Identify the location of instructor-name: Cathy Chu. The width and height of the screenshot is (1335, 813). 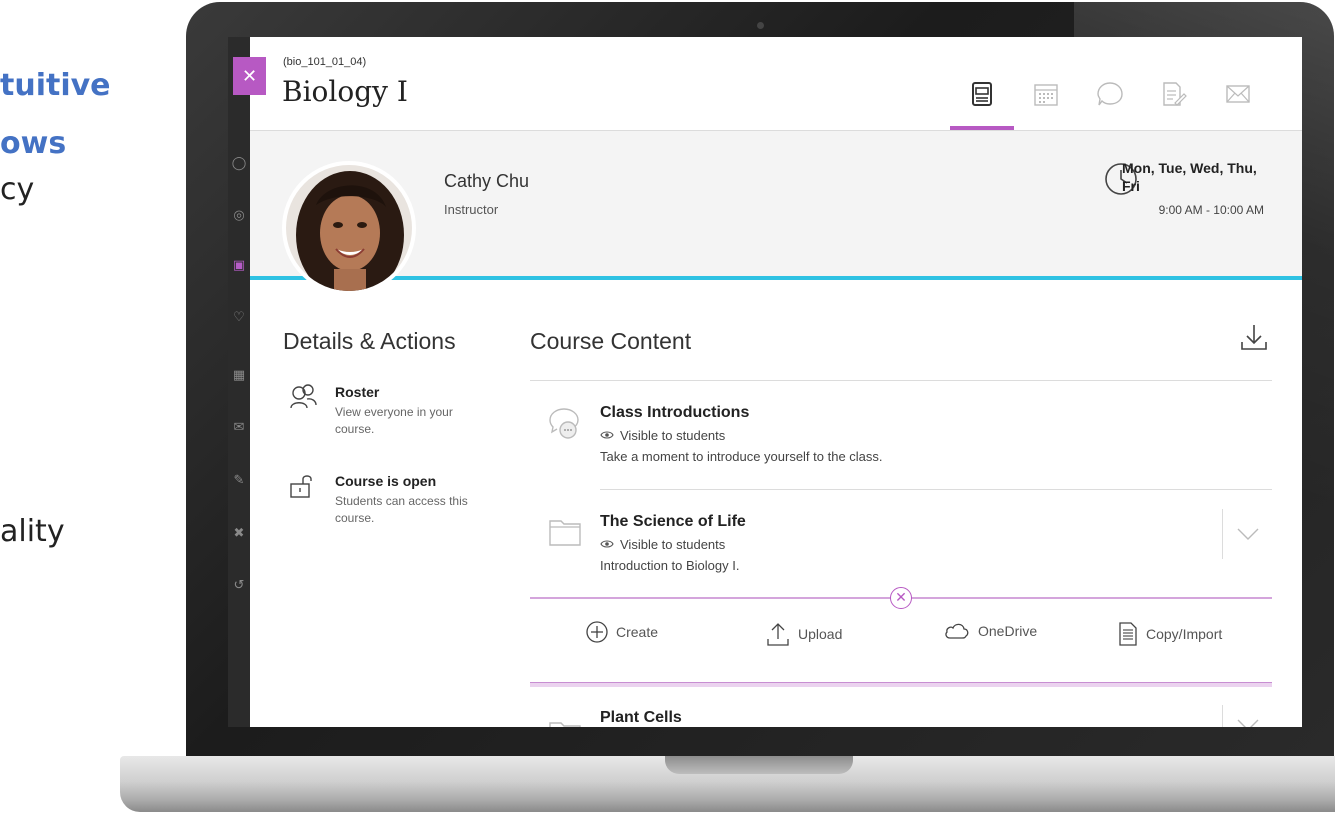
(486, 181).